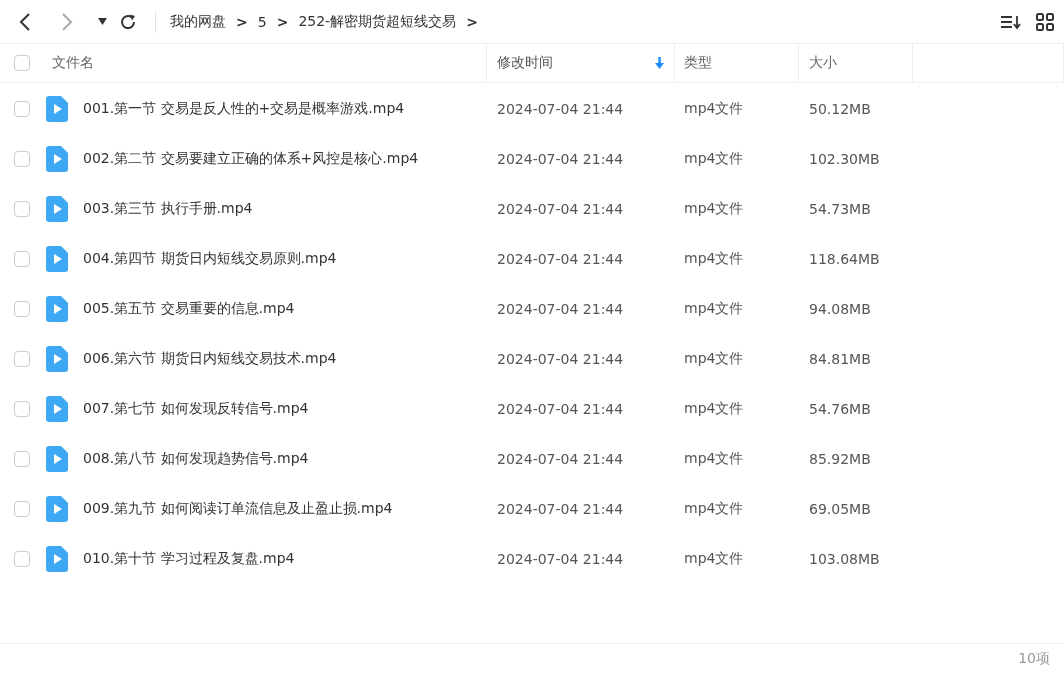 The image size is (1064, 674). Describe the element at coordinates (196, 459) in the screenshot. I see `file-name: 008.第八节 如何发现趋势信号.mp4` at that location.